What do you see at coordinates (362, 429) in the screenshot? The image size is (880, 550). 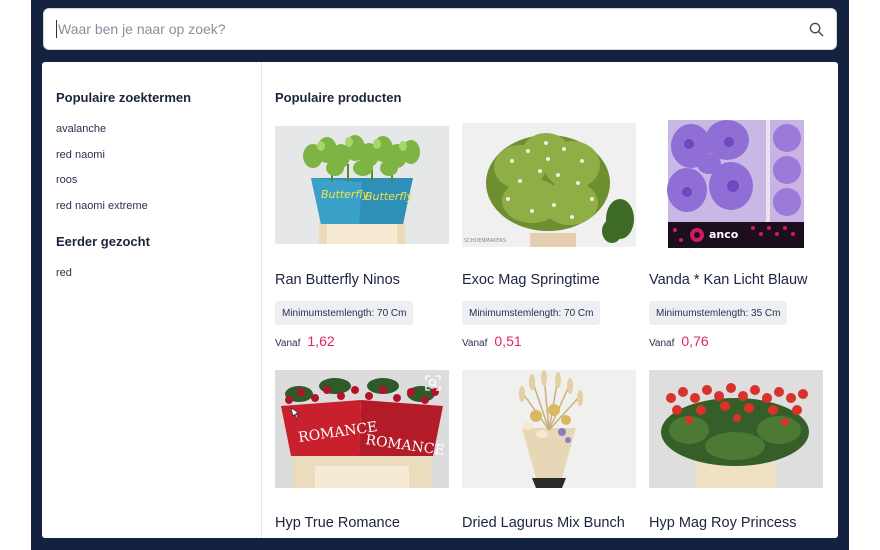 I see `product-image: ROMANCE ROMANCE` at bounding box center [362, 429].